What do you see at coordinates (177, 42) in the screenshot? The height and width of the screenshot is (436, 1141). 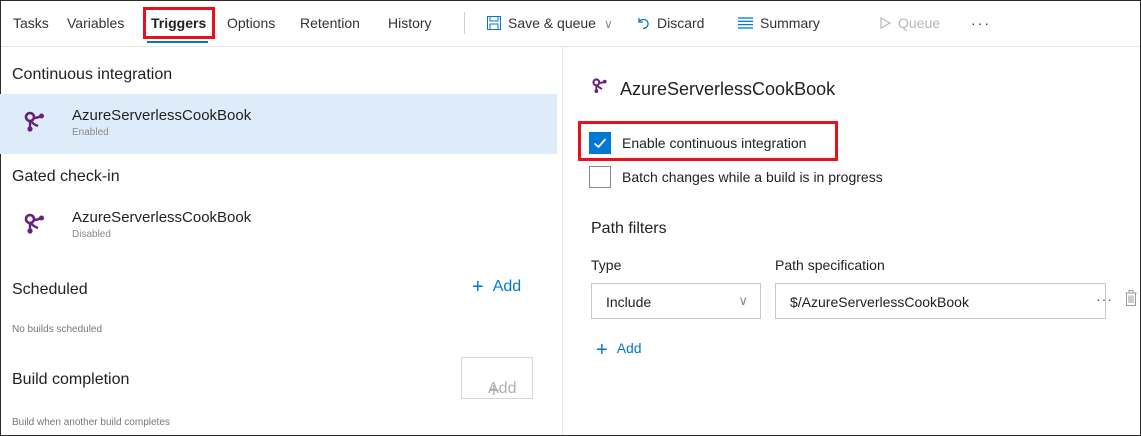 I see `active-tab-indicator` at bounding box center [177, 42].